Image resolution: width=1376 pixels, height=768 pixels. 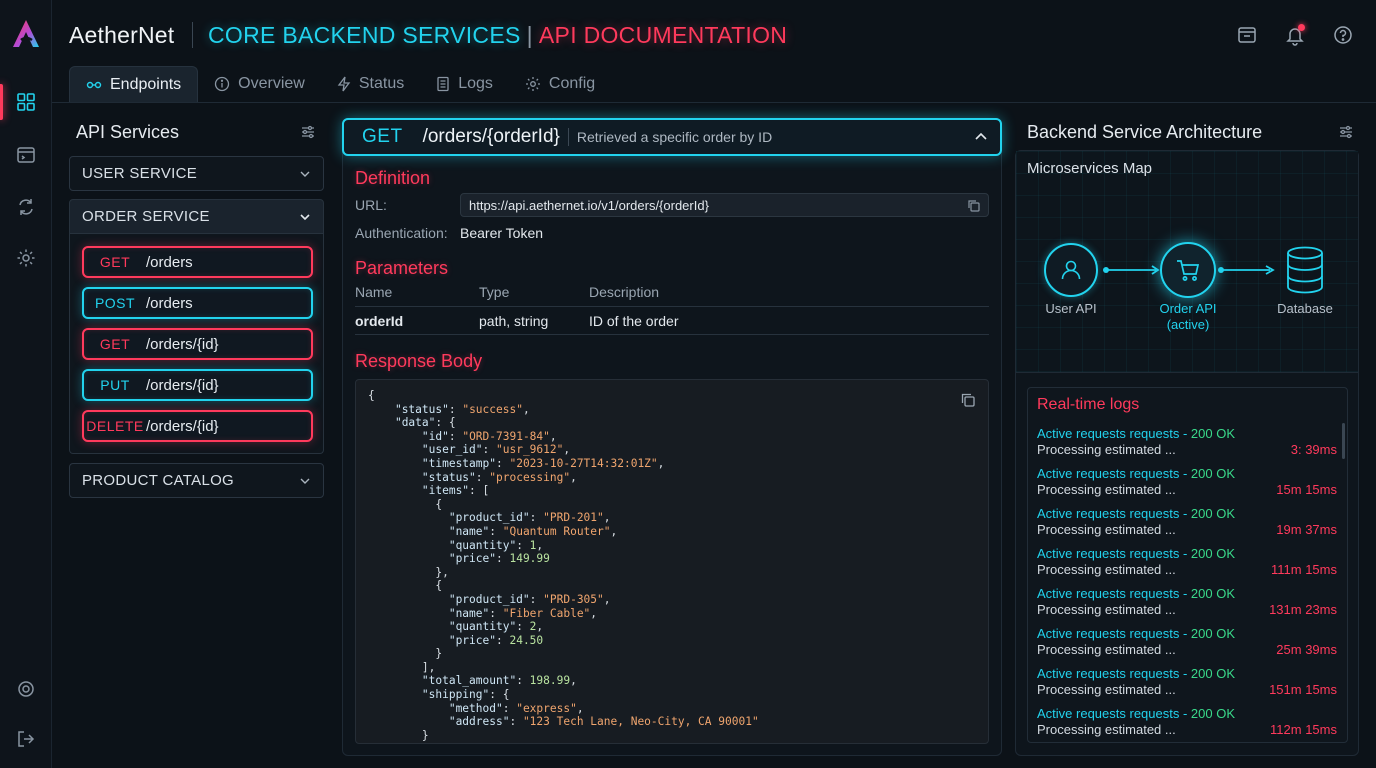 What do you see at coordinates (568, 137) in the screenshot?
I see `header-divider` at bounding box center [568, 137].